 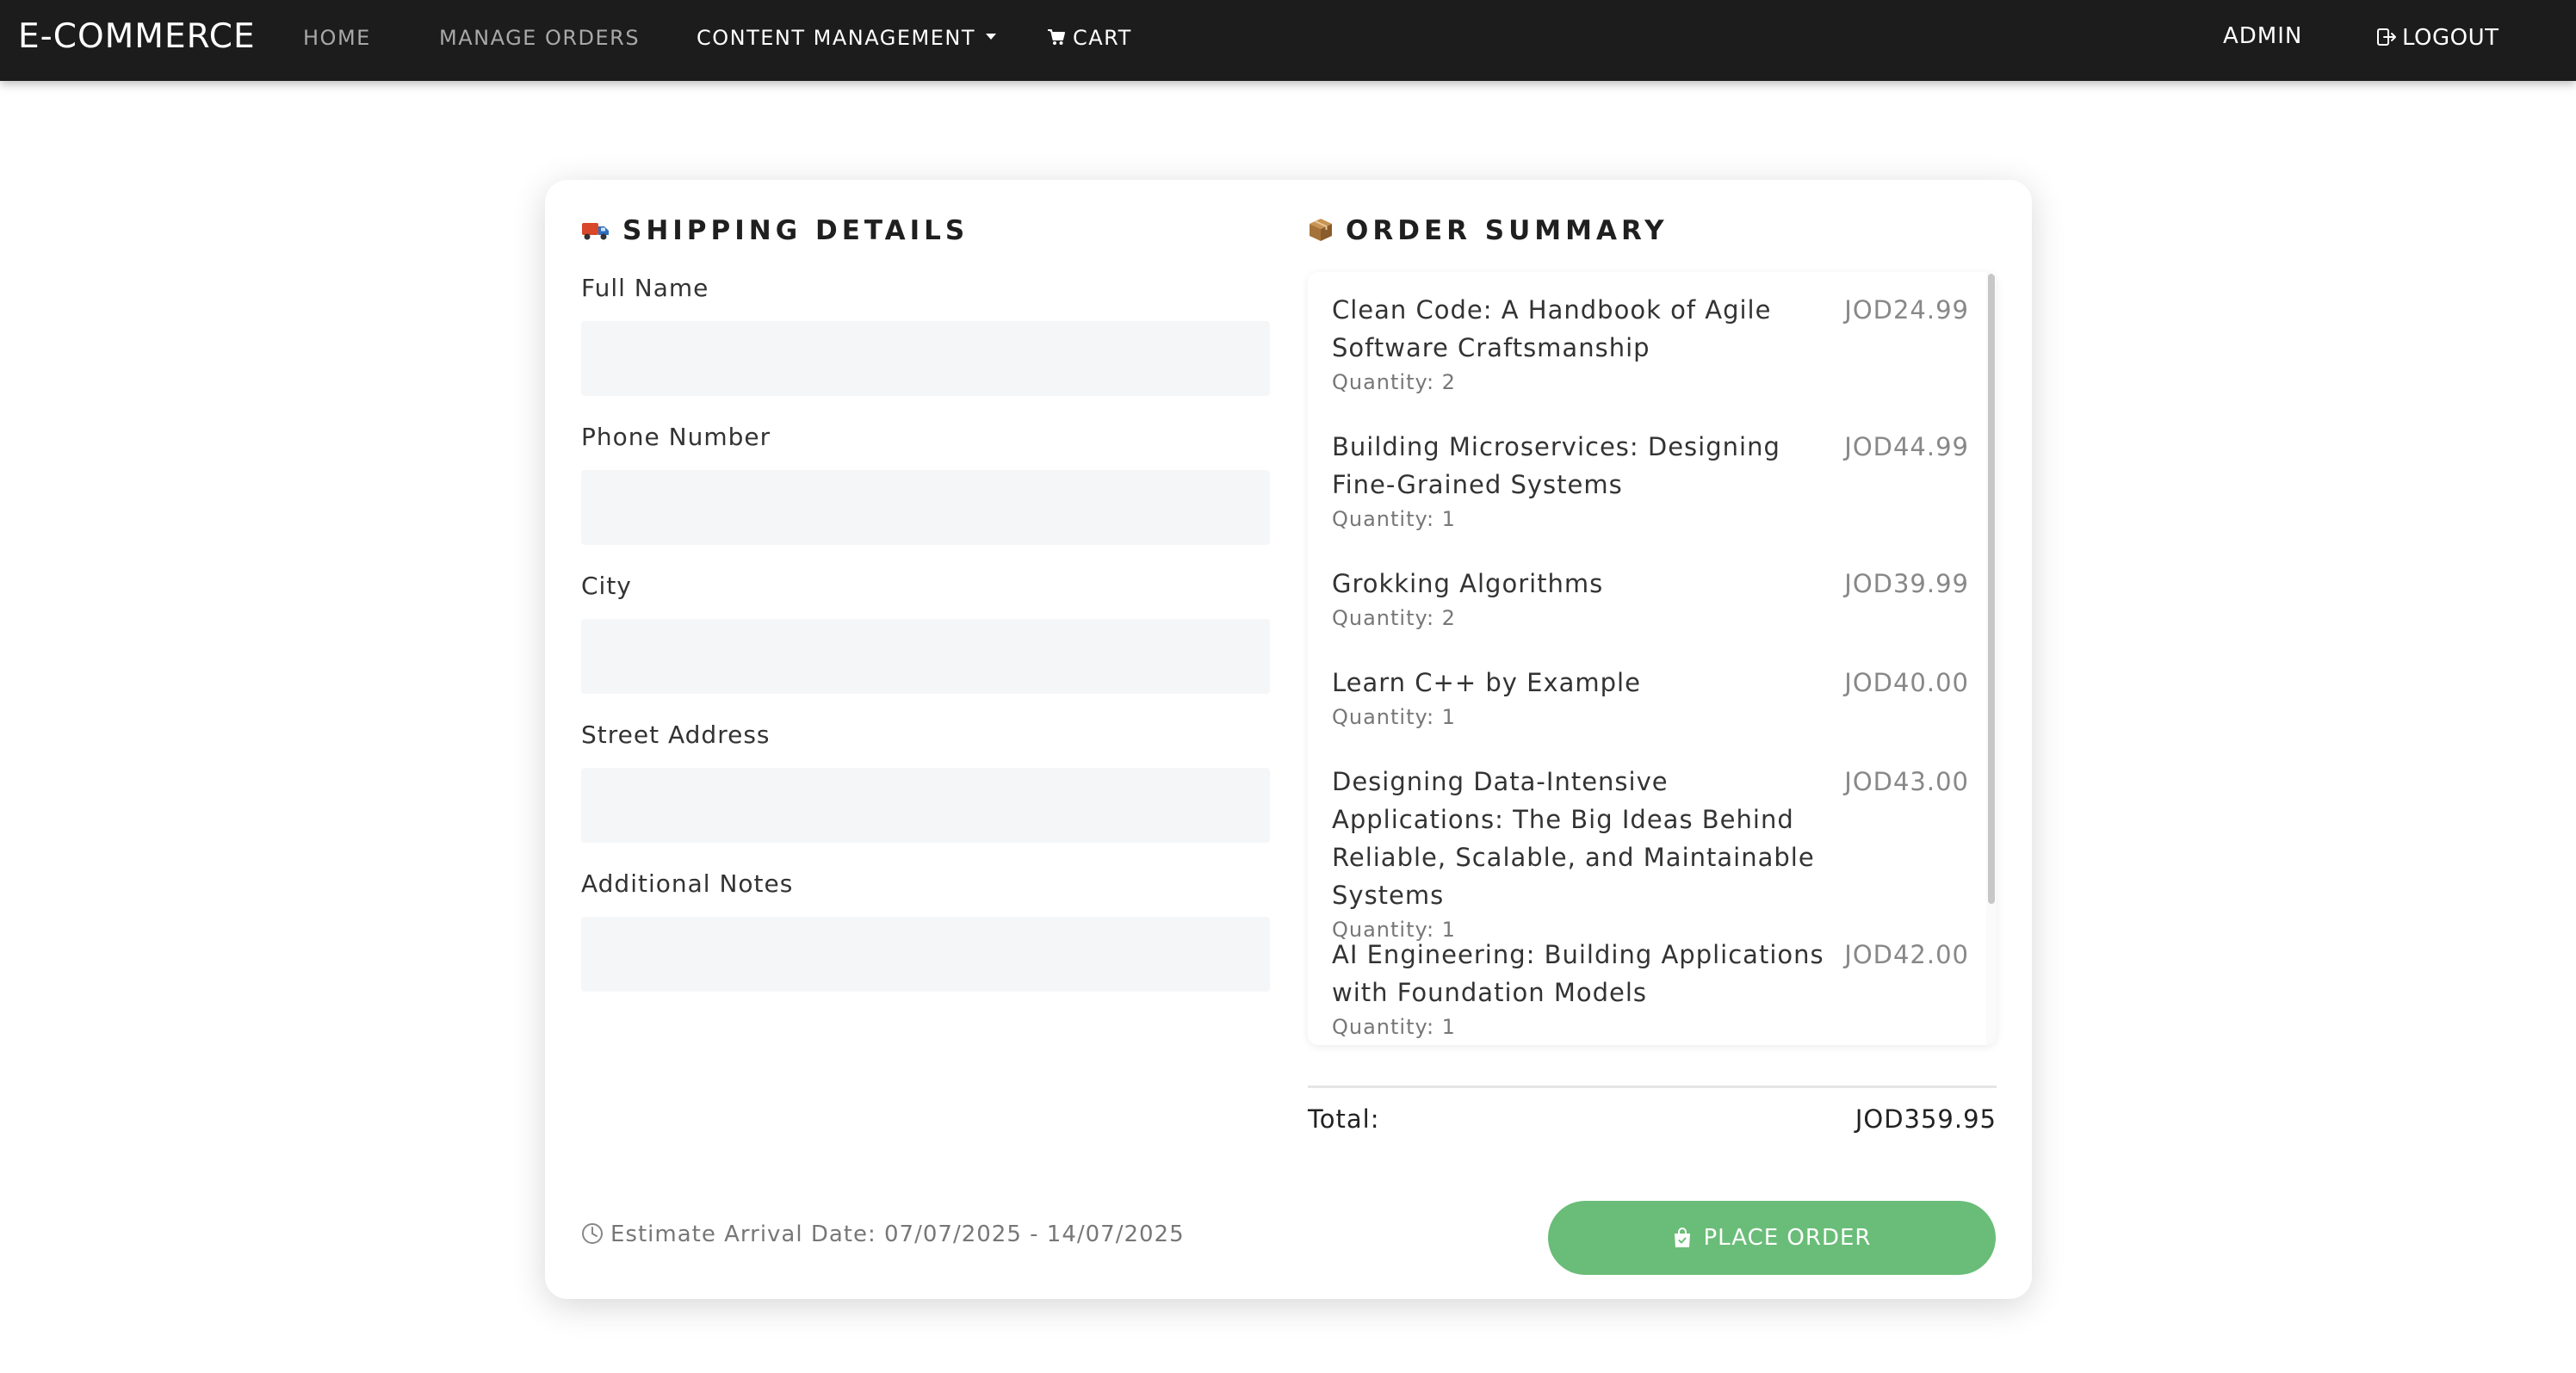 What do you see at coordinates (796, 230) in the screenshot?
I see `shipping-title-text: SHIPPING DETAILS` at bounding box center [796, 230].